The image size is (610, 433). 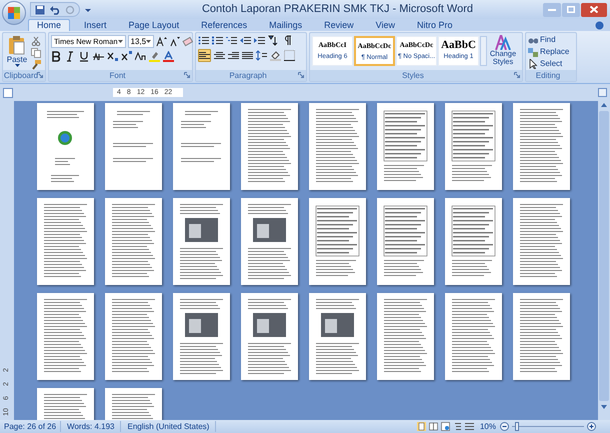 I want to click on page-count: Page: 26 of 26, so click(x=31, y=426).